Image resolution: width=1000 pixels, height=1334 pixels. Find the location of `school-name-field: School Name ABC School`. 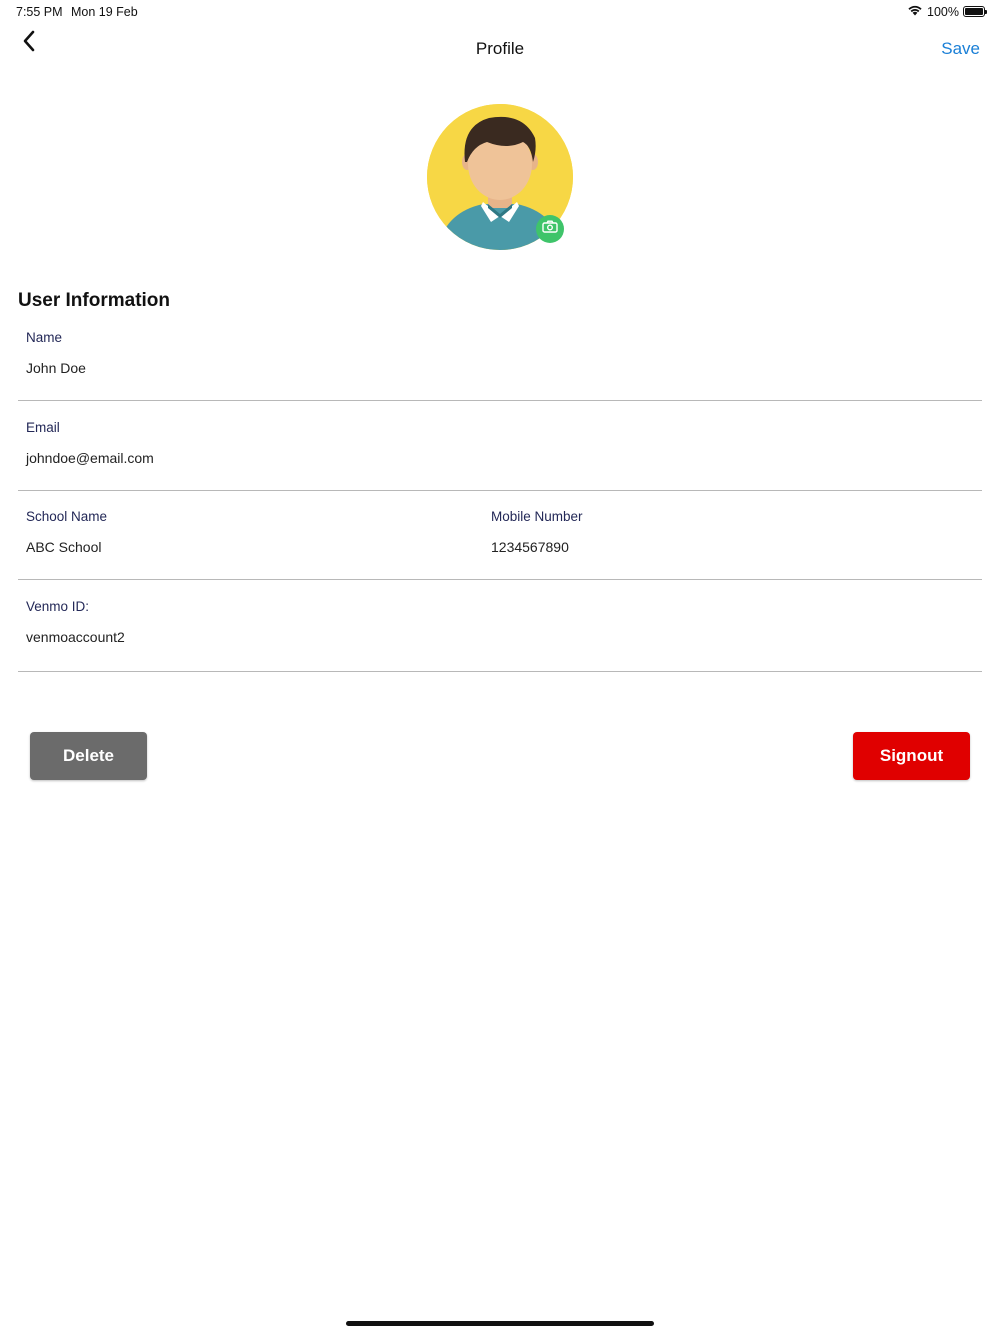

school-name-field: School Name ABC School is located at coordinates (66, 532).